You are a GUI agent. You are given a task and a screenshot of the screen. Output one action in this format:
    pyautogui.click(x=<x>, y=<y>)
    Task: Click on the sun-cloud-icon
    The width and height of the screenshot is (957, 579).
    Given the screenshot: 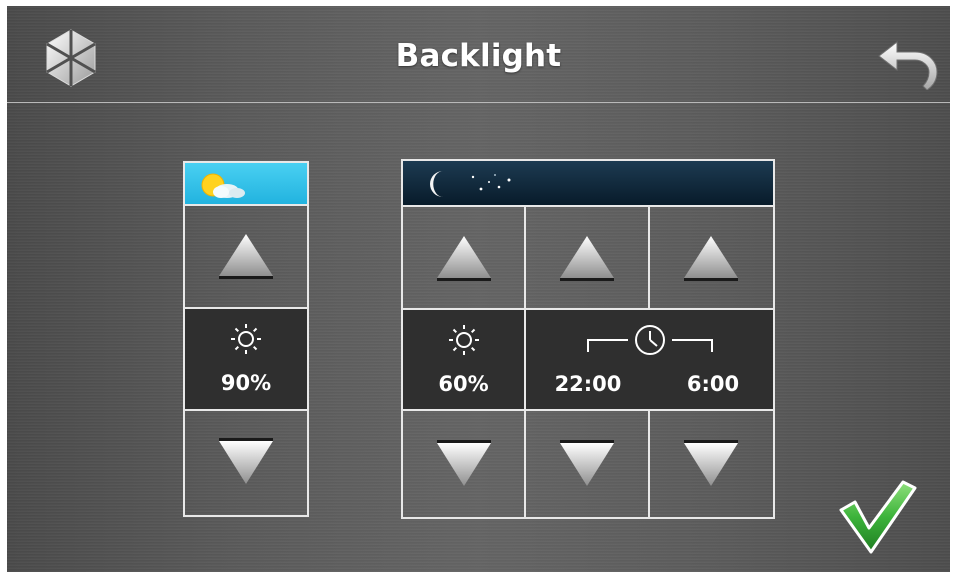 What is the action you would take?
    pyautogui.click(x=223, y=185)
    